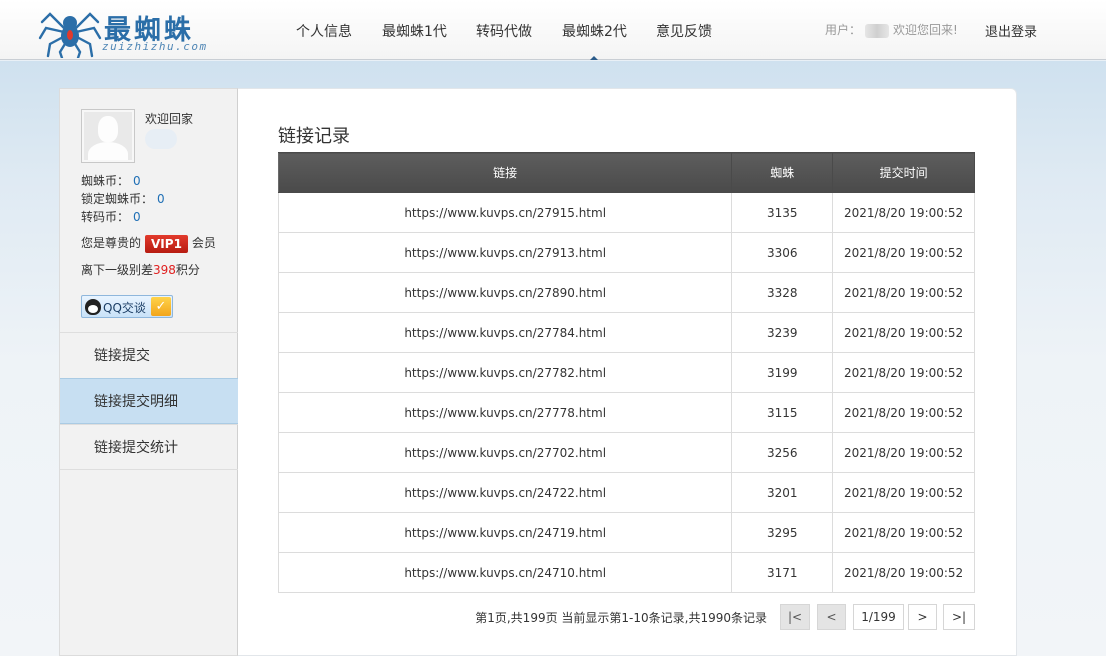 Image resolution: width=1106 pixels, height=656 pixels. Describe the element at coordinates (505, 212) in the screenshot. I see `cell-link: https://www.kuvps.cn/27915.html` at that location.